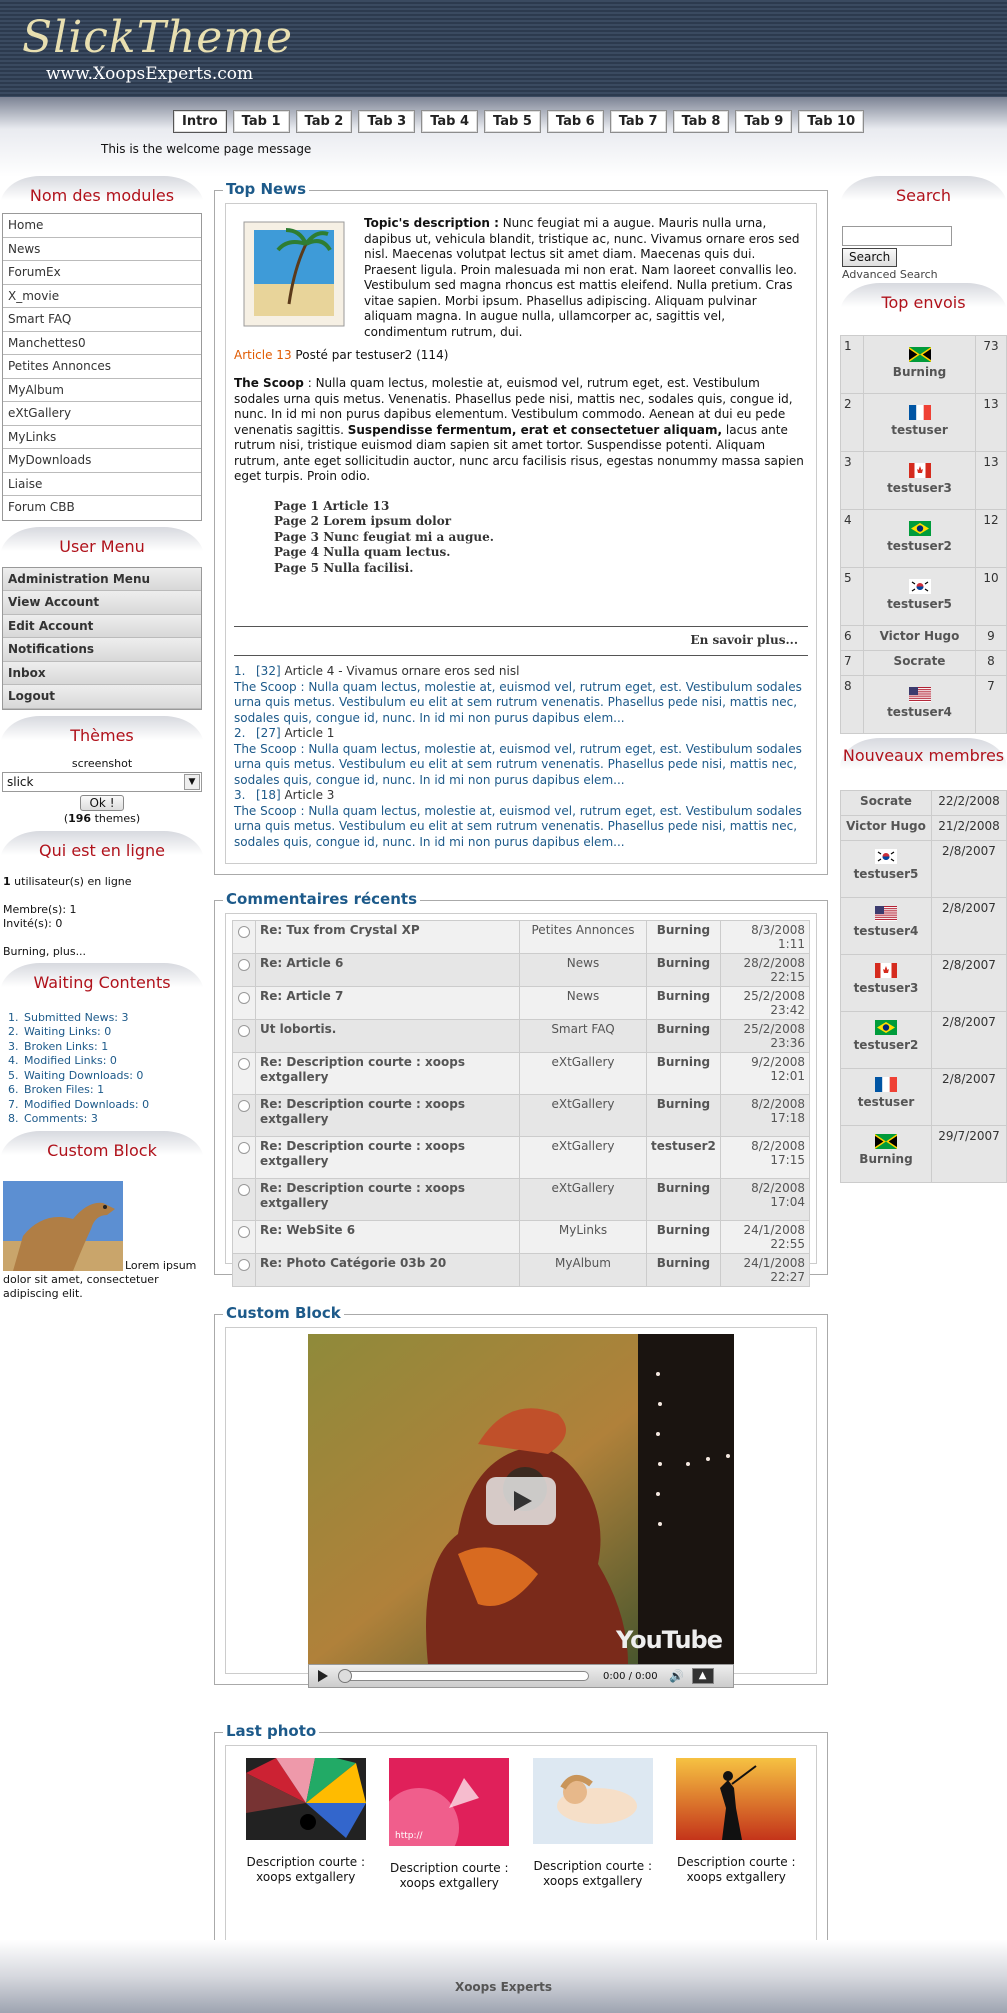 The height and width of the screenshot is (2013, 1007). Describe the element at coordinates (324, 121) in the screenshot. I see `tab-2: Tab 2` at that location.